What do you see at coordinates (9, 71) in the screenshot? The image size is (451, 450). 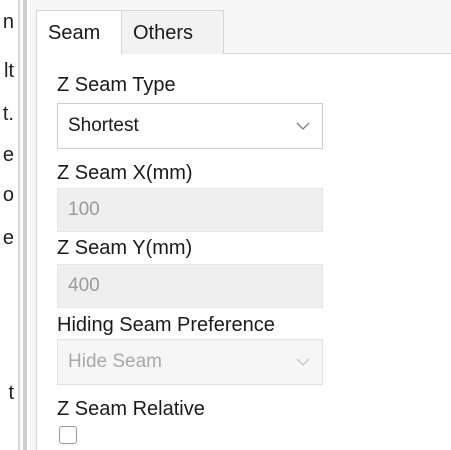 I see `left-text-fragment: lt` at bounding box center [9, 71].